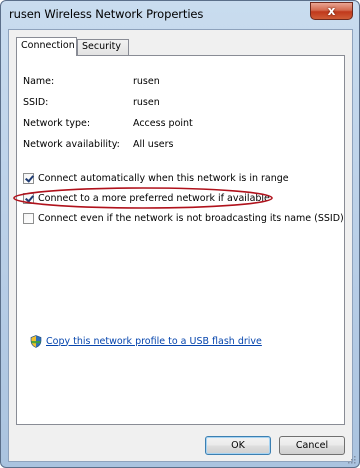 The image size is (360, 468). Describe the element at coordinates (36, 102) in the screenshot. I see `info-label: SSID:` at that location.